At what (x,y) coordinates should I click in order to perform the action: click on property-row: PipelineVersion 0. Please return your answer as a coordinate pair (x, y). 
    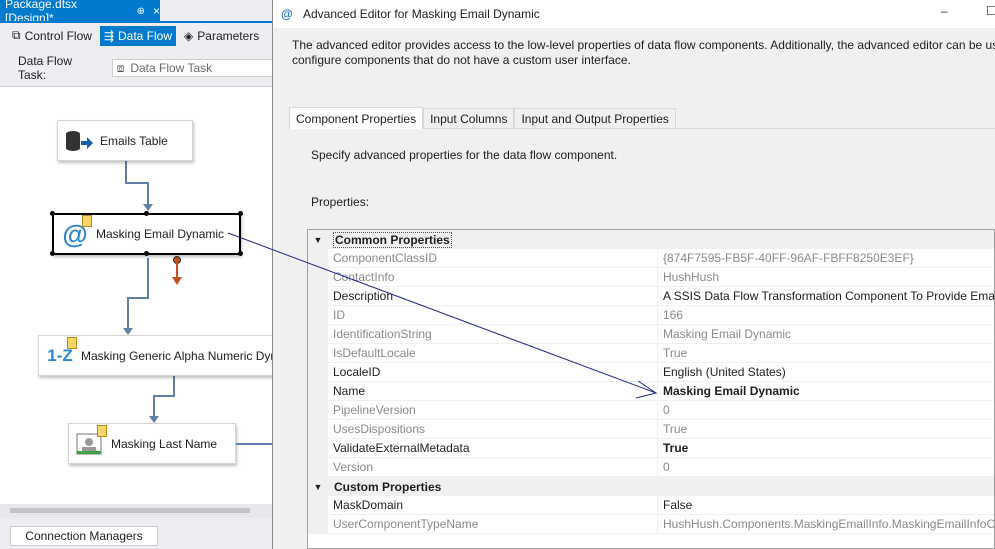
    Looking at the image, I should click on (651, 410).